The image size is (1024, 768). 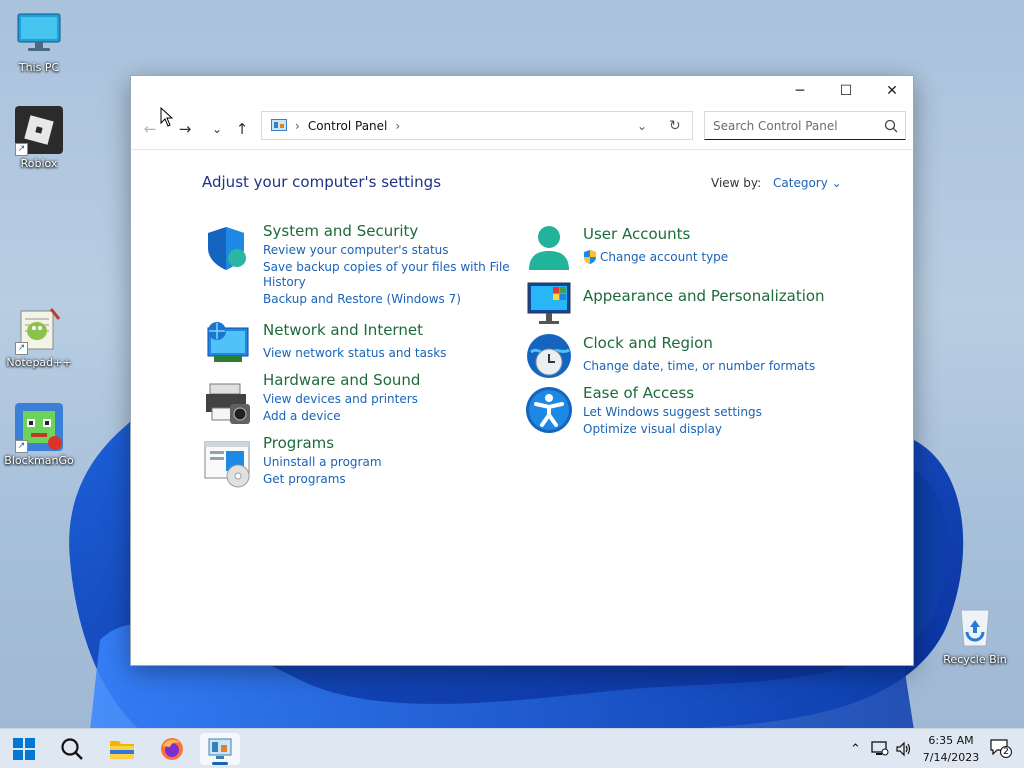 What do you see at coordinates (652, 429) in the screenshot?
I see `link-optimize-visual: Optimize visual display` at bounding box center [652, 429].